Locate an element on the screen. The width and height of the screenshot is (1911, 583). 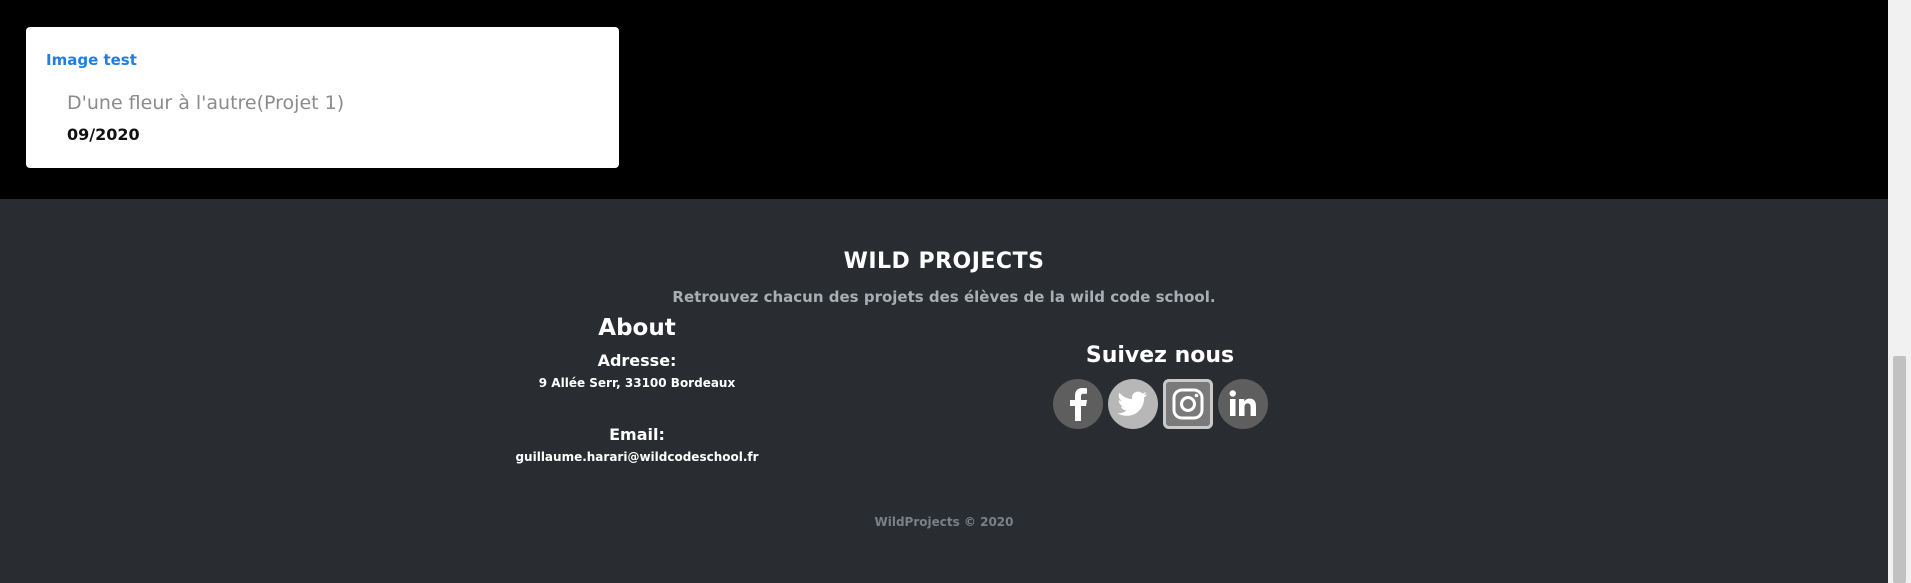
facebook-link is located at coordinates (1077, 404).